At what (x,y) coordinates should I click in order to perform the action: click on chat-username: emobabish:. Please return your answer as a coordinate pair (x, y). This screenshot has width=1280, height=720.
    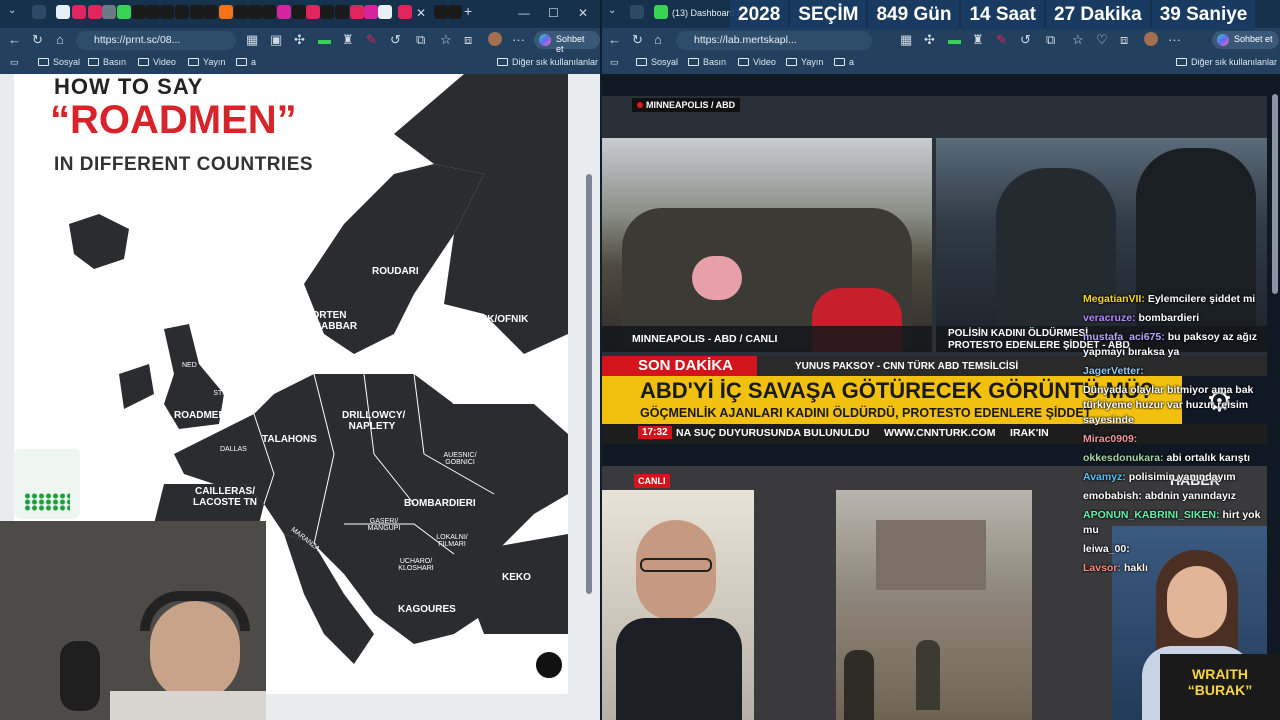
    Looking at the image, I should click on (1112, 496).